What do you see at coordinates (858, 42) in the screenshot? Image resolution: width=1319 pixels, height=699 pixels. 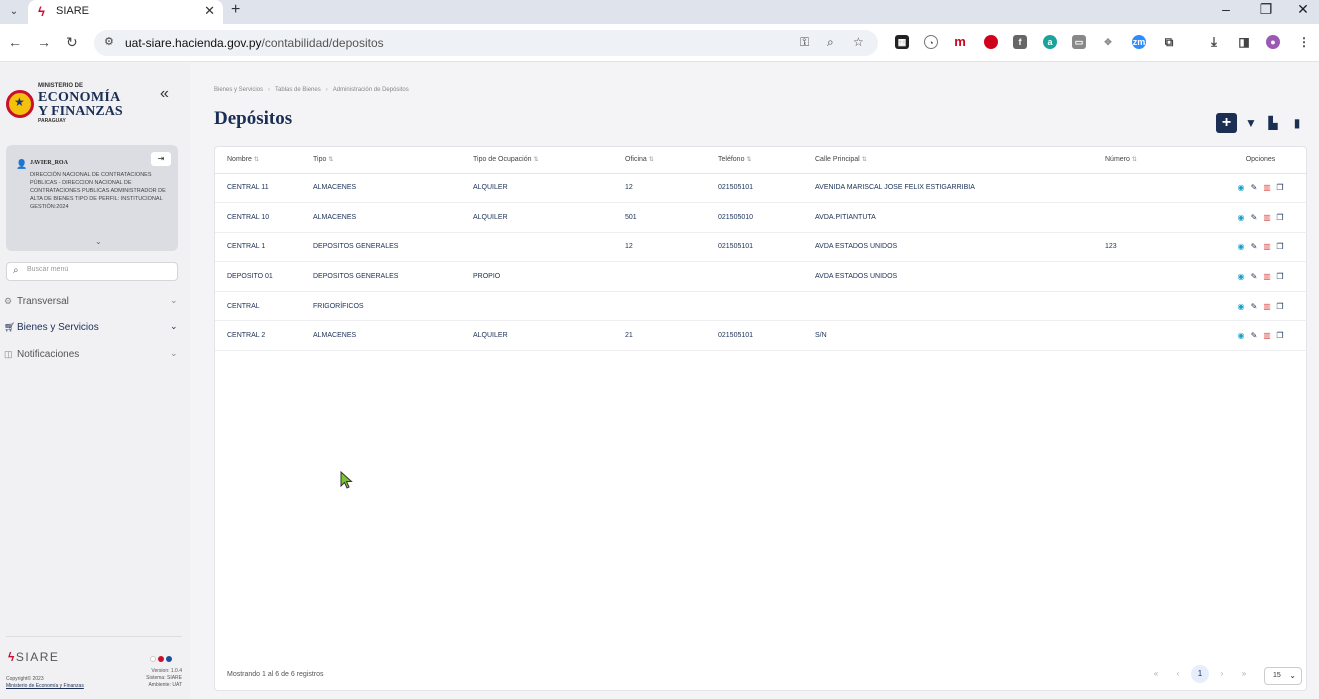 I see `bookmark-star-icon: ☆` at bounding box center [858, 42].